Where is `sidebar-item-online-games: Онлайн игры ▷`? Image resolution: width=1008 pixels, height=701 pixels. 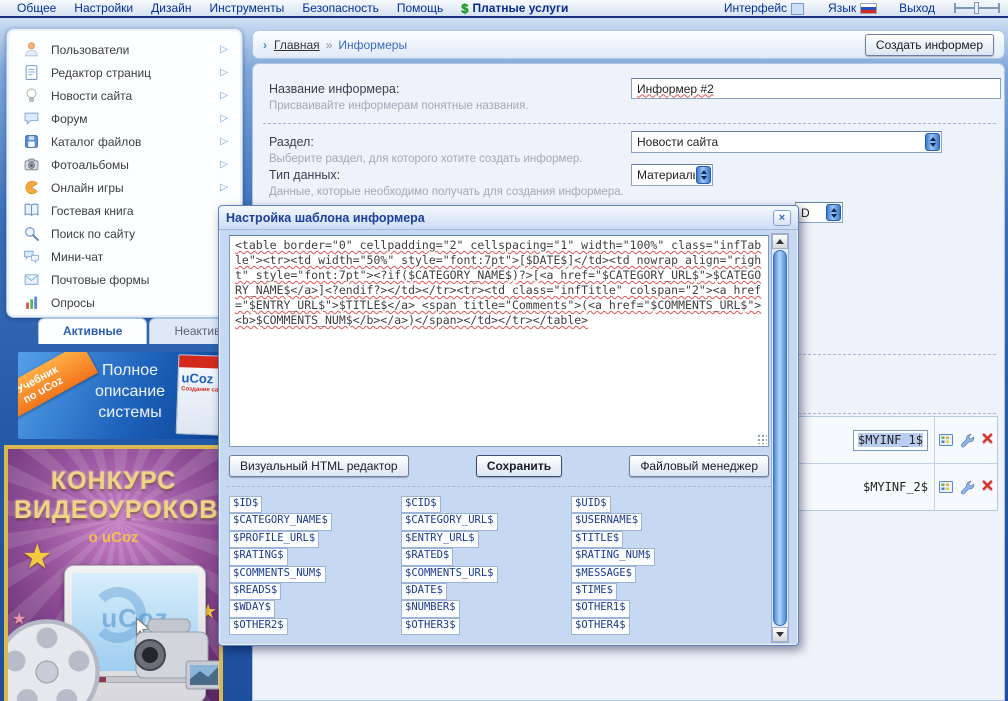
sidebar-item-online-games: Онлайн игры ▷ is located at coordinates (124, 187).